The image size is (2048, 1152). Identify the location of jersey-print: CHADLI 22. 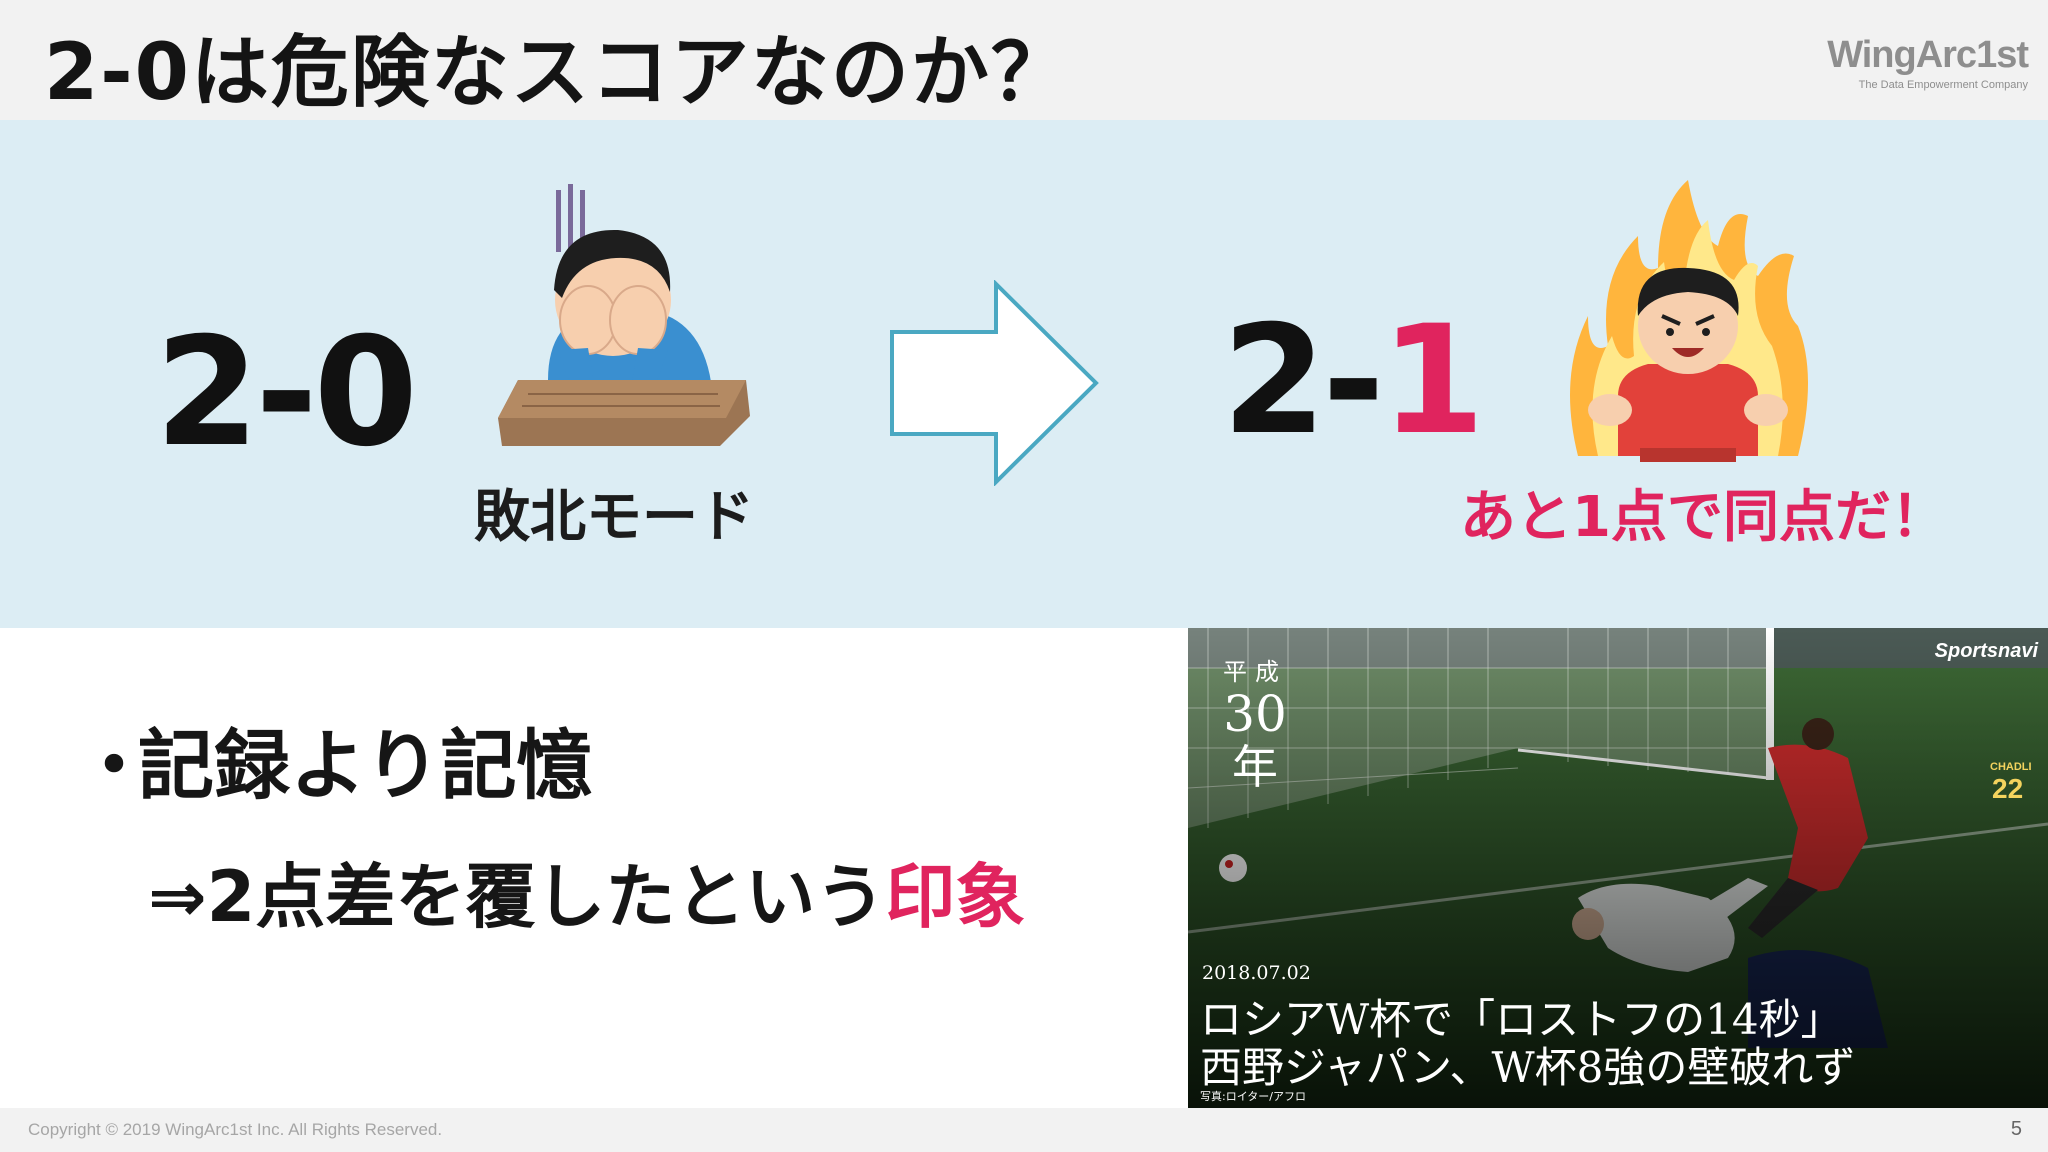
(2011, 782).